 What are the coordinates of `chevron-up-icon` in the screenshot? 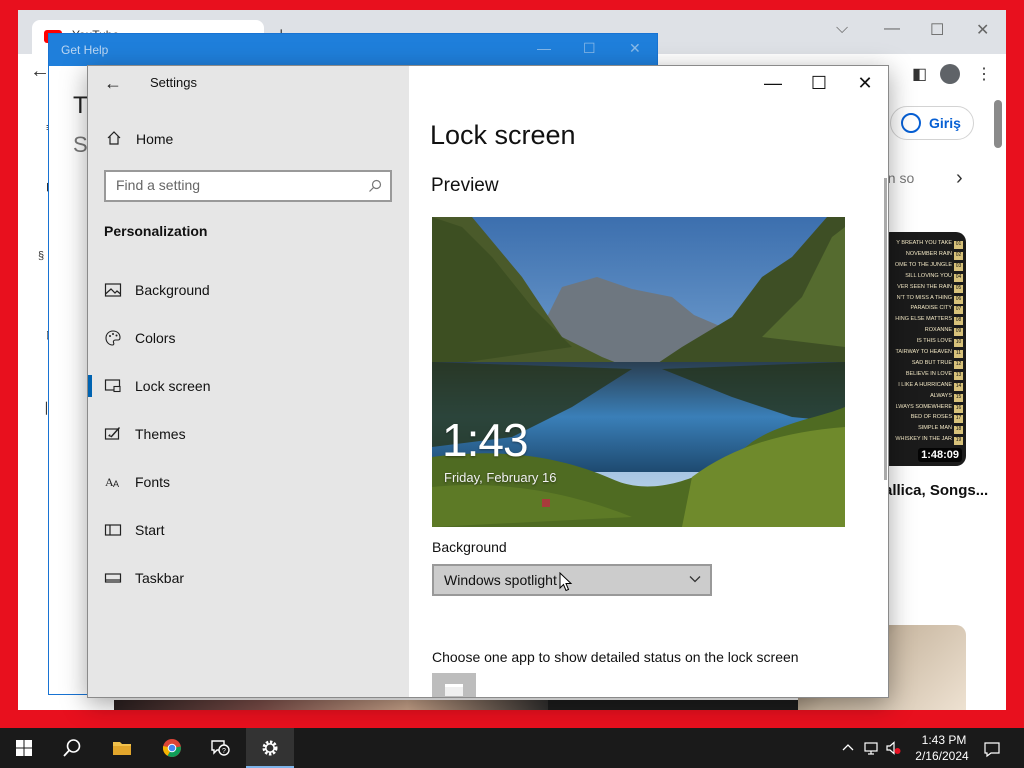 It's located at (848, 748).